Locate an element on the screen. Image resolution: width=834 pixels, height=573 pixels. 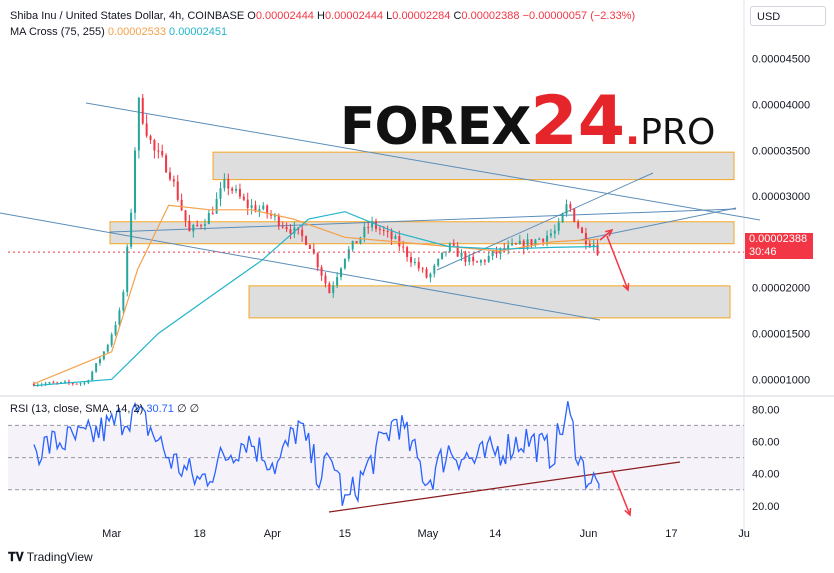
tradingview-brand: 𝐓𝐕 TradingView is located at coordinates (50, 557).